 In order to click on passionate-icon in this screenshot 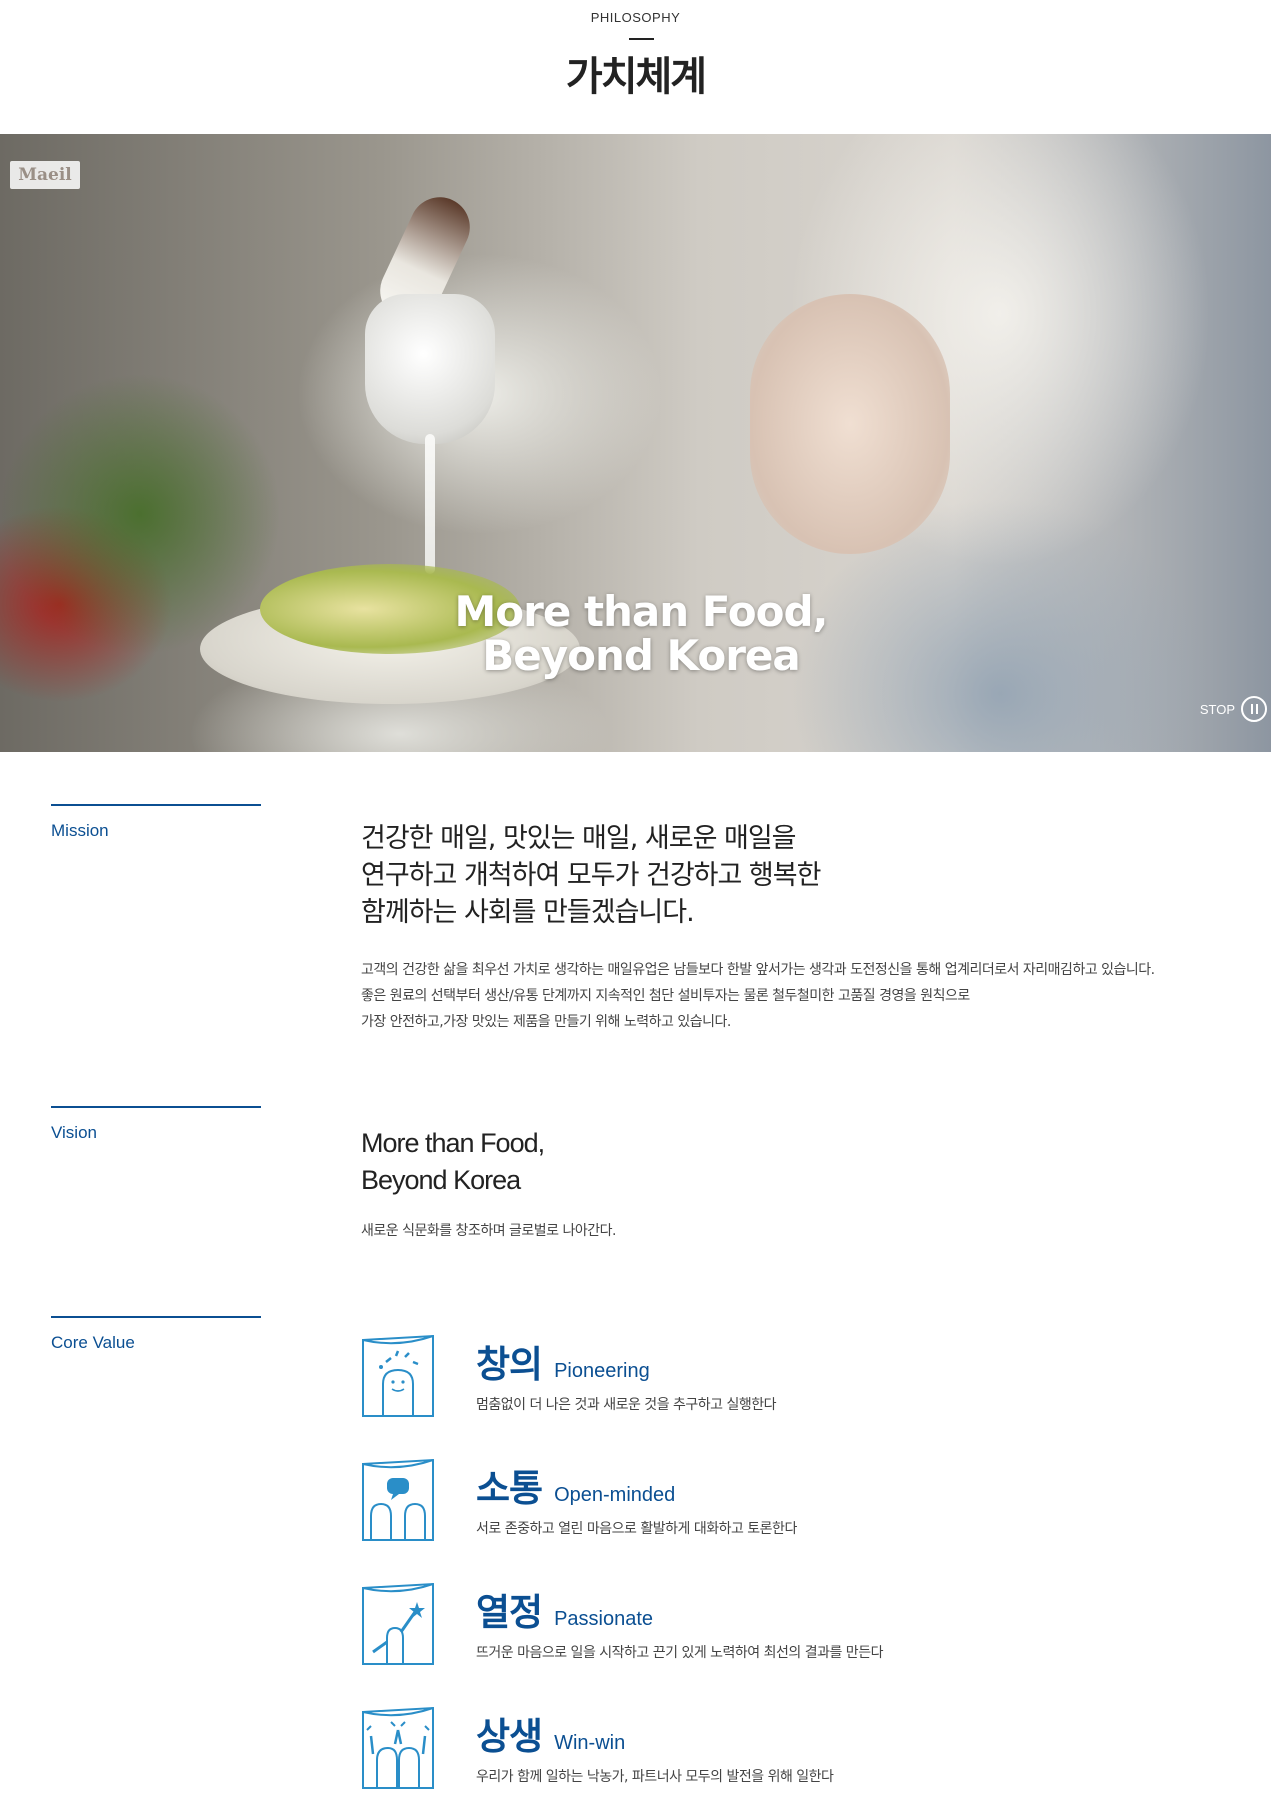, I will do `click(398, 1623)`.